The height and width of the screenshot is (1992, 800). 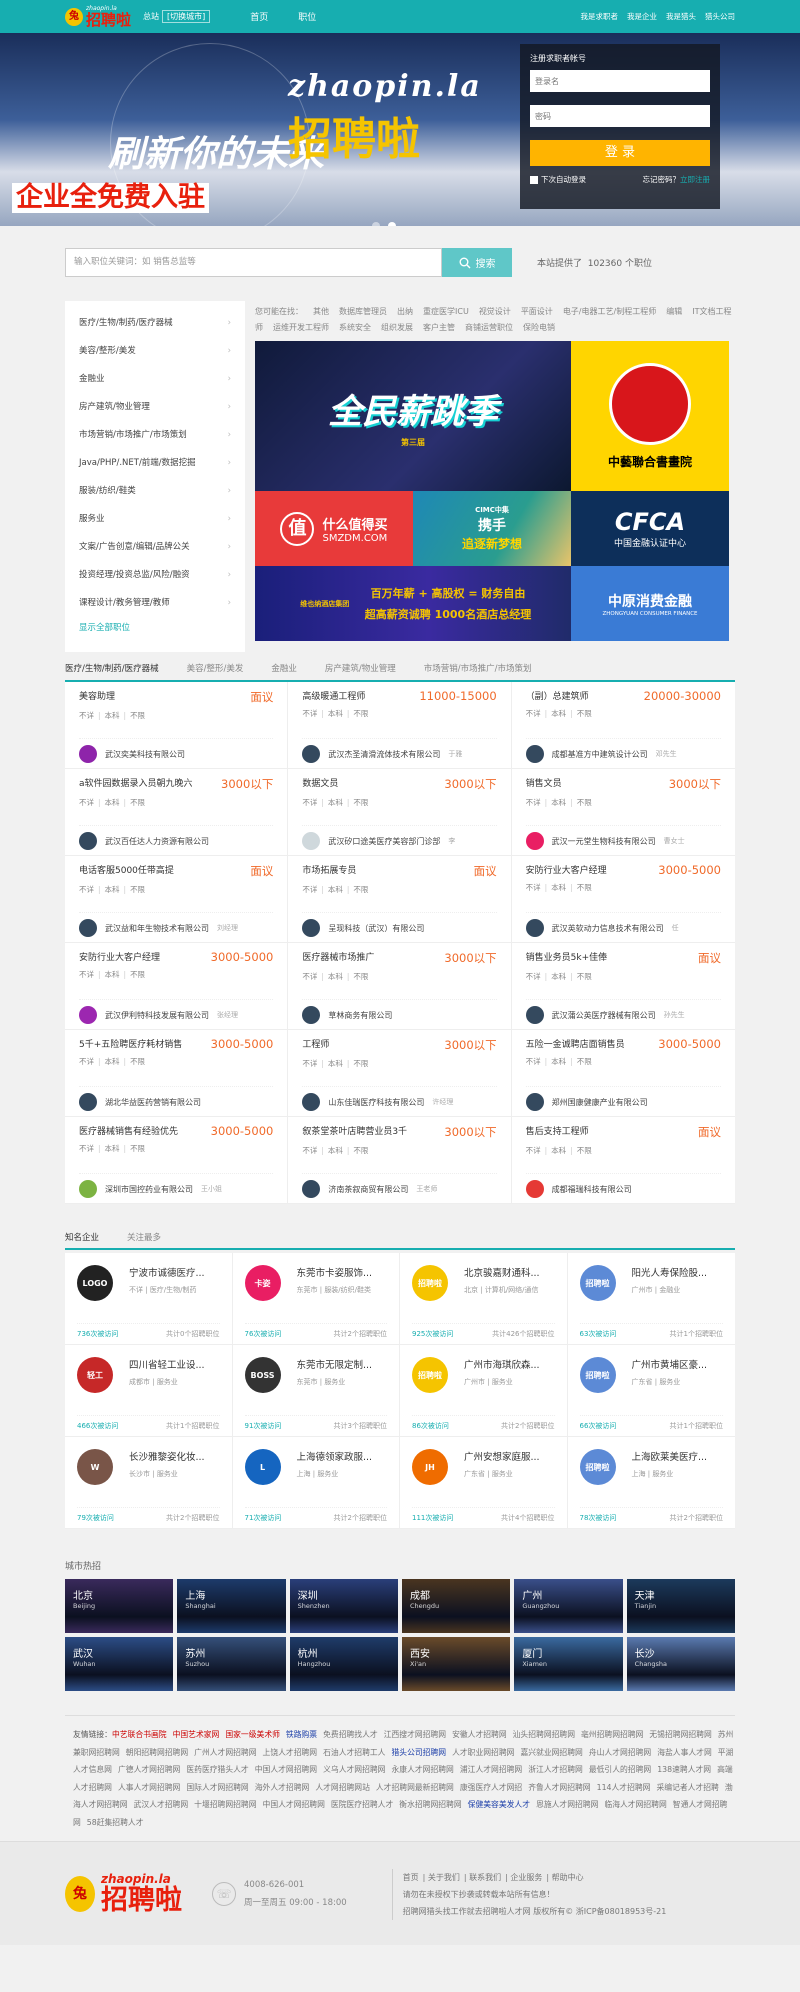 What do you see at coordinates (343, 1664) in the screenshot?
I see `city-tile: 杭州 Hangzhou` at bounding box center [343, 1664].